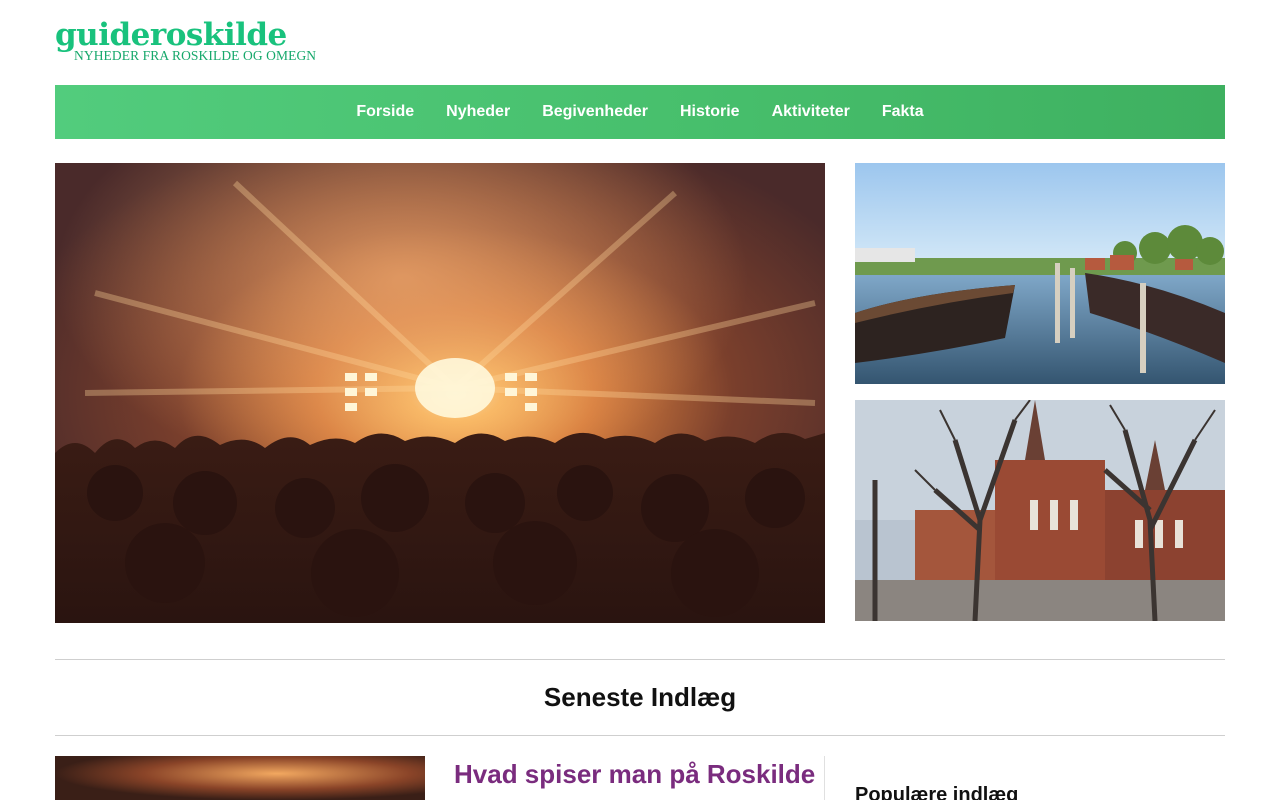  I want to click on column-divider, so click(824, 778).